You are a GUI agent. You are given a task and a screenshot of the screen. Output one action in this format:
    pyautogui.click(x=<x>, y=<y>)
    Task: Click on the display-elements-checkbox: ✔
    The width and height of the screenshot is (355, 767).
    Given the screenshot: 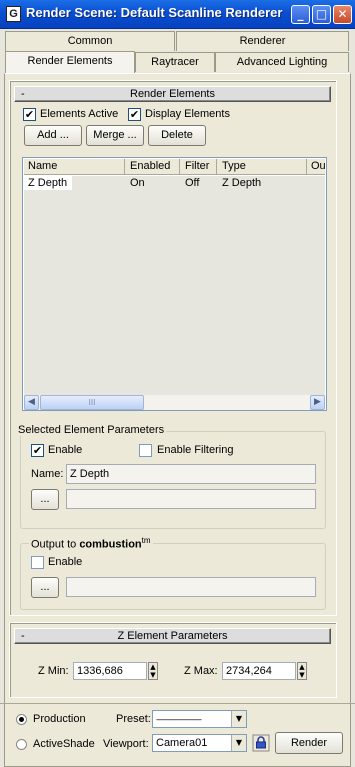 What is the action you would take?
    pyautogui.click(x=134, y=114)
    